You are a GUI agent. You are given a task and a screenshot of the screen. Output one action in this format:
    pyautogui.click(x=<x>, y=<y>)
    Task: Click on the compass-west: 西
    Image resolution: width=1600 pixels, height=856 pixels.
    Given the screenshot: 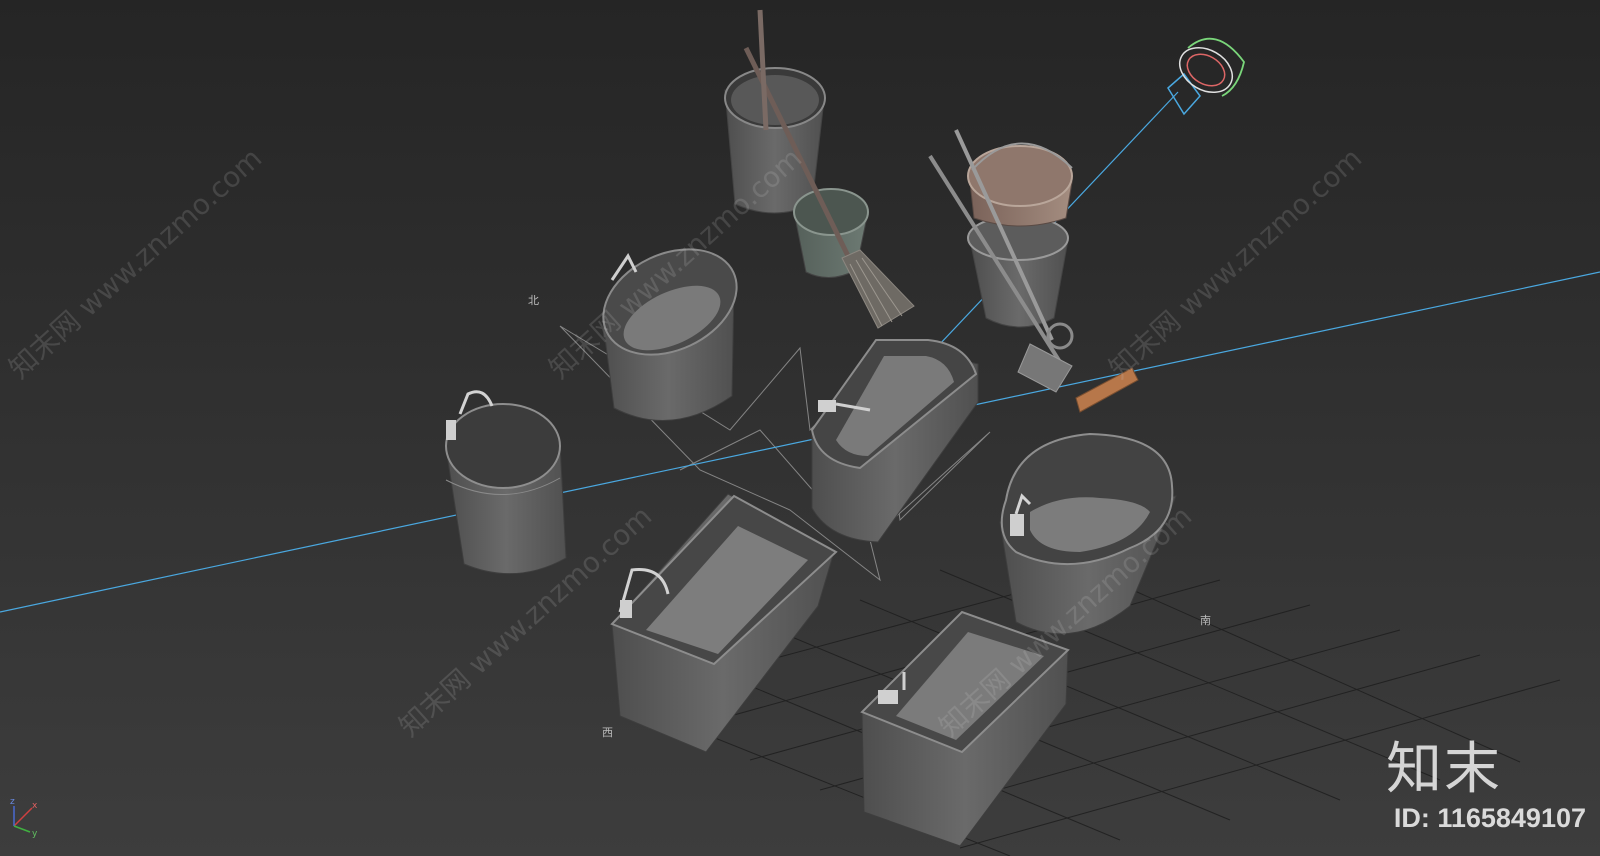 What is the action you would take?
    pyautogui.click(x=607, y=732)
    